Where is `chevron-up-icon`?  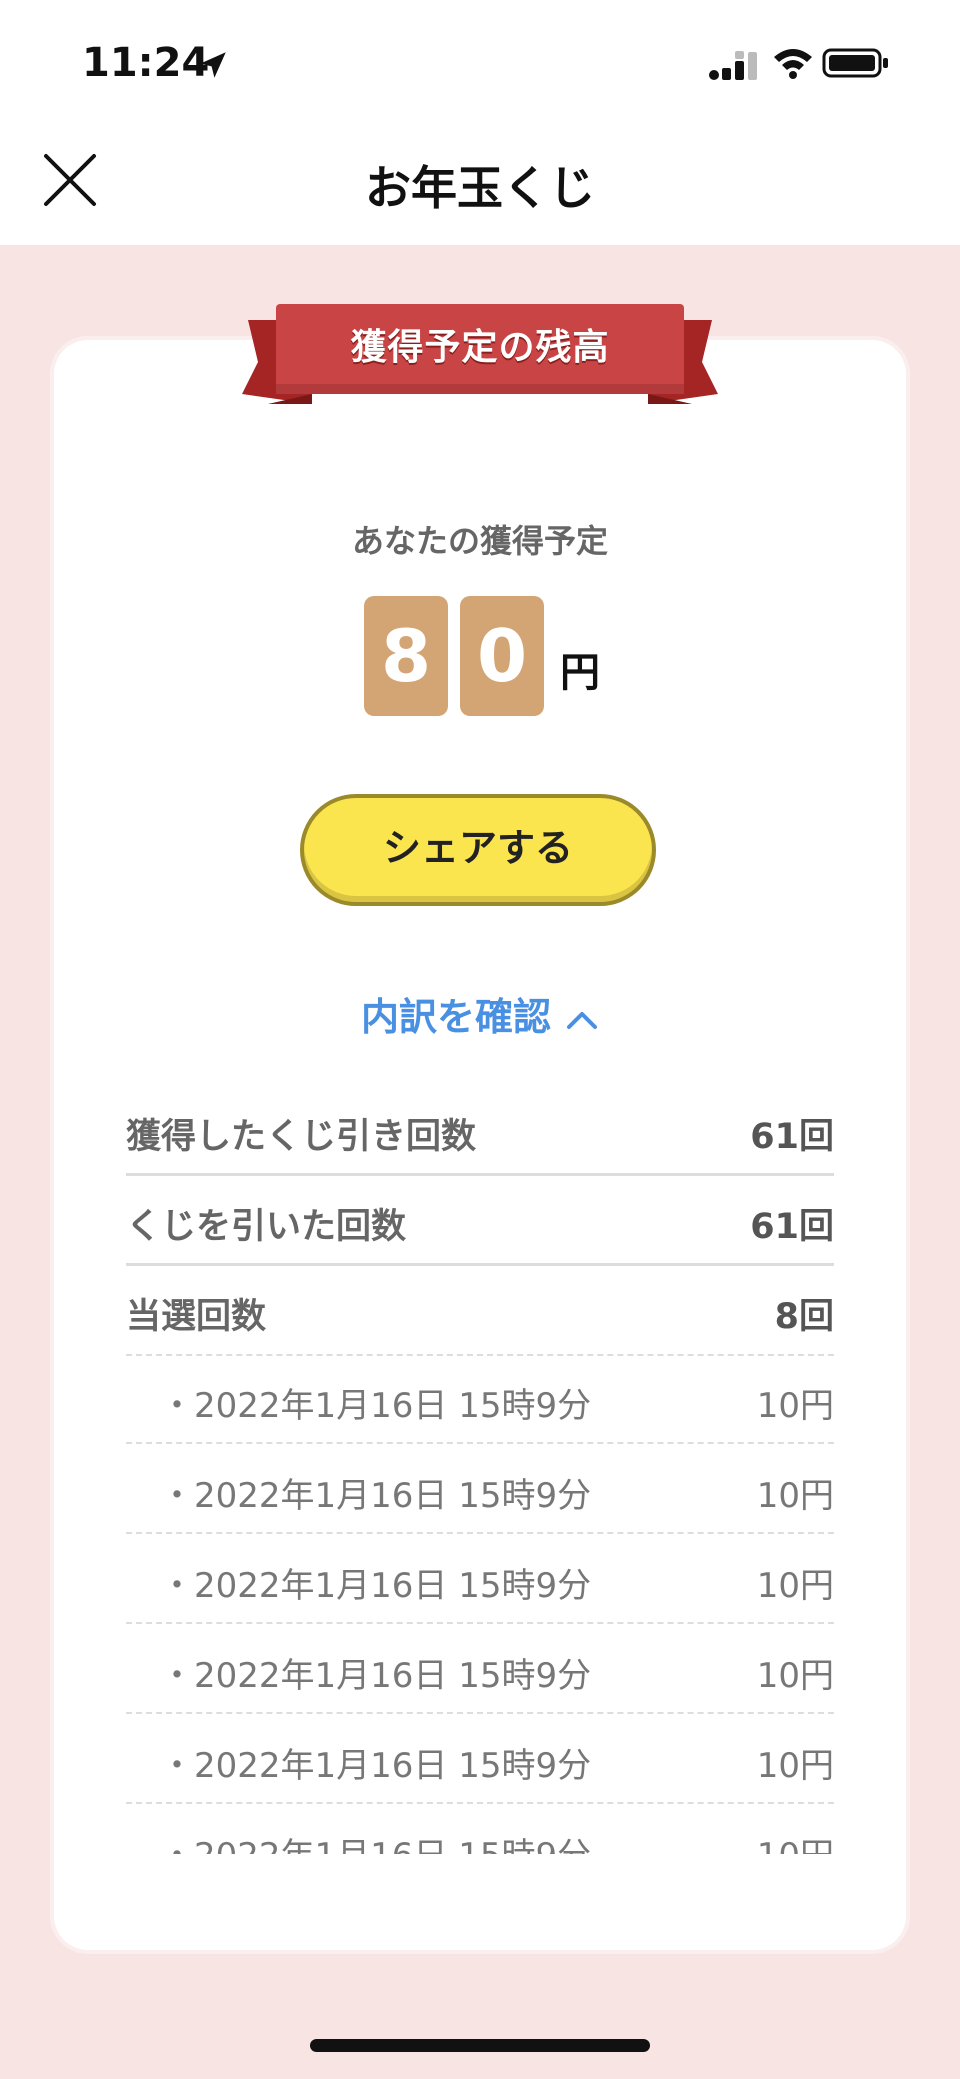 chevron-up-icon is located at coordinates (582, 1020).